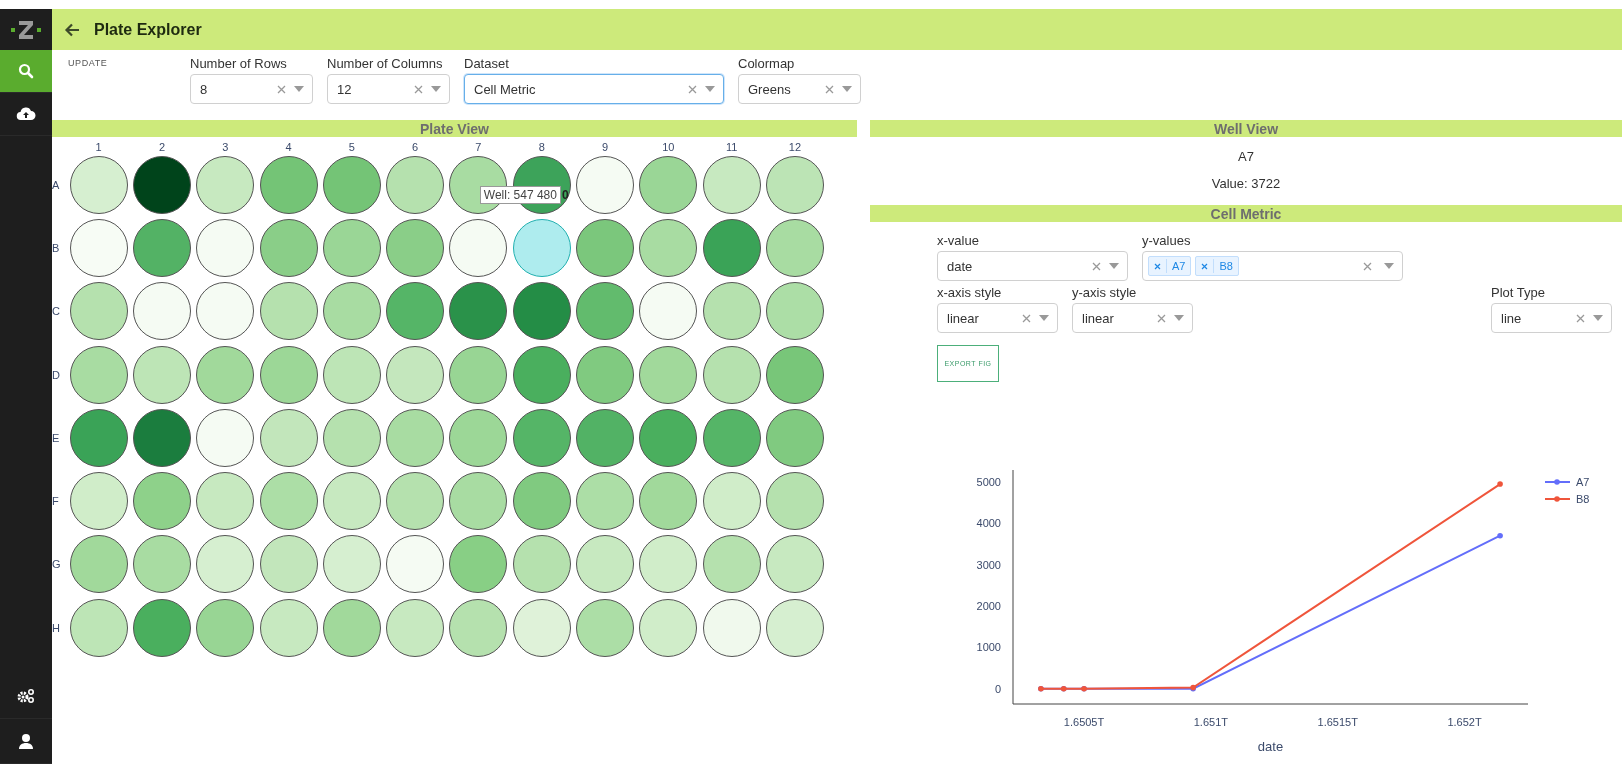  I want to click on page-title: Plate Explorer, so click(148, 29).